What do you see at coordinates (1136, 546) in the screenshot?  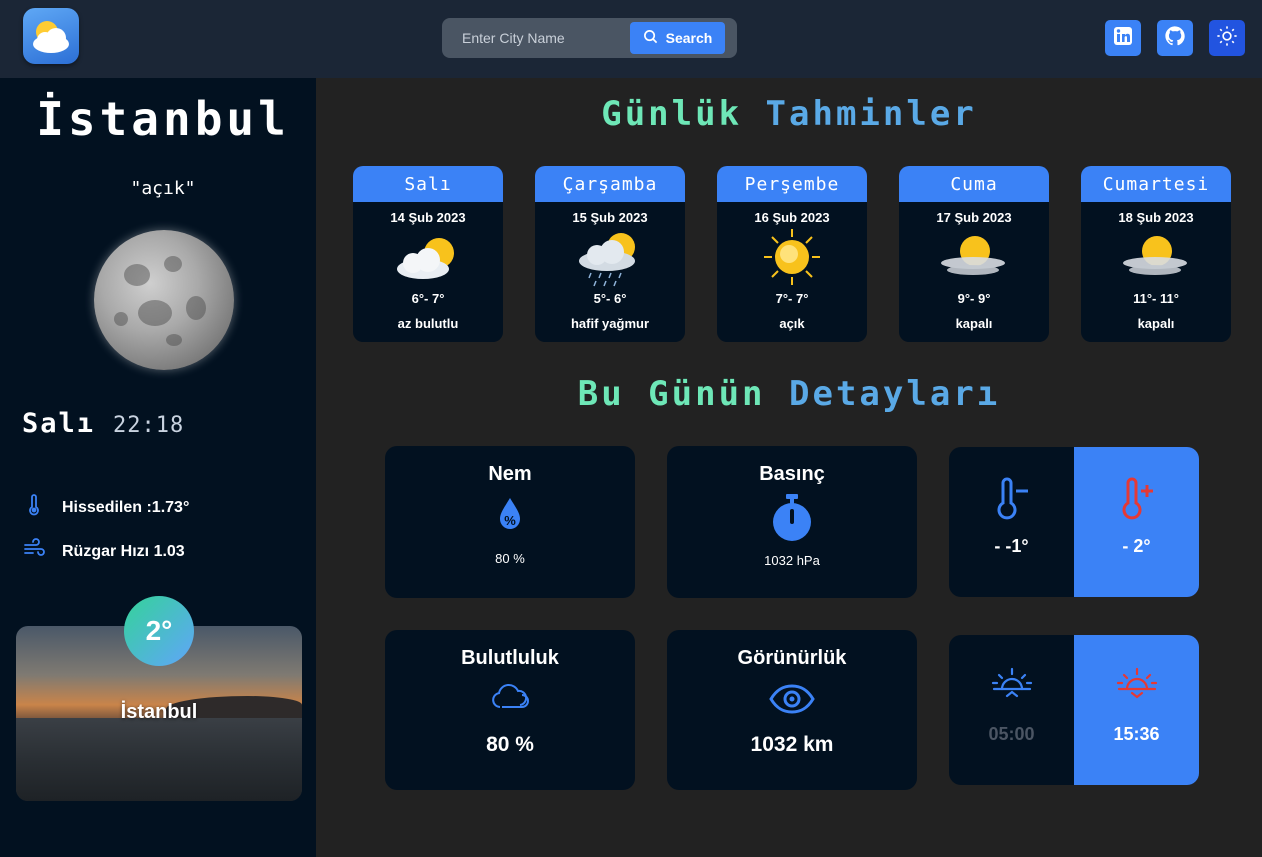 I see `max-temp-value: - 2°` at bounding box center [1136, 546].